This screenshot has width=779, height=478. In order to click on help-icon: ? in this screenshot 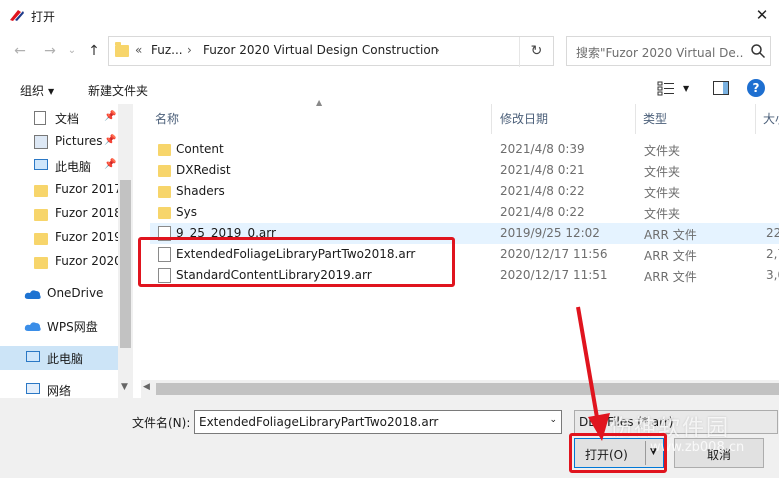, I will do `click(756, 88)`.